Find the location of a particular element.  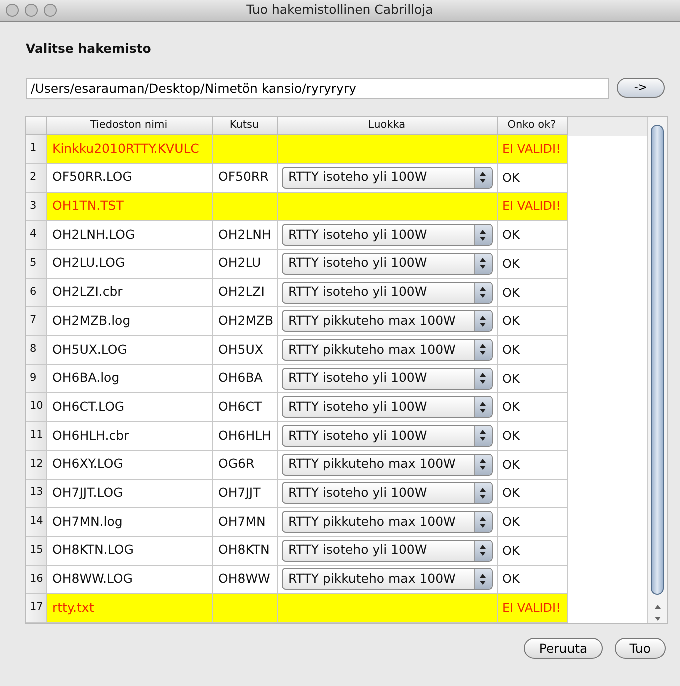

section-label: Valitse hakemisto is located at coordinates (89, 49).